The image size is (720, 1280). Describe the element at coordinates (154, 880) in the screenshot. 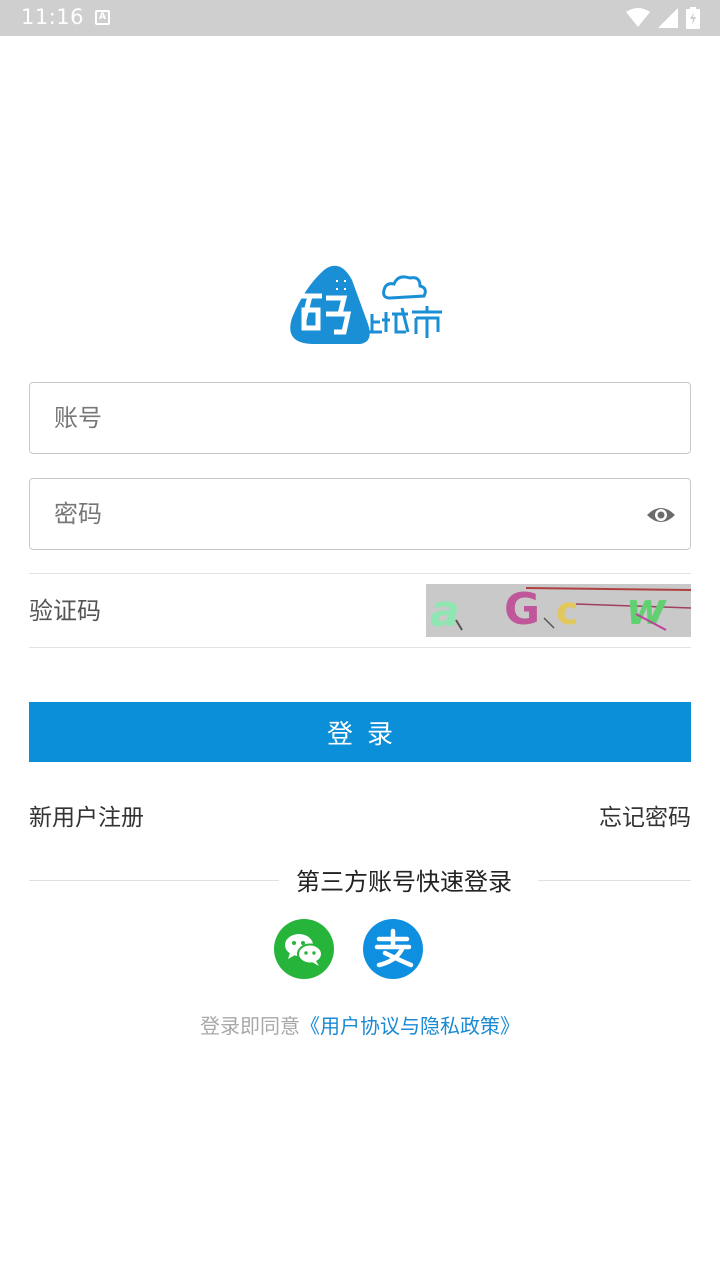

I see `divider-left` at that location.